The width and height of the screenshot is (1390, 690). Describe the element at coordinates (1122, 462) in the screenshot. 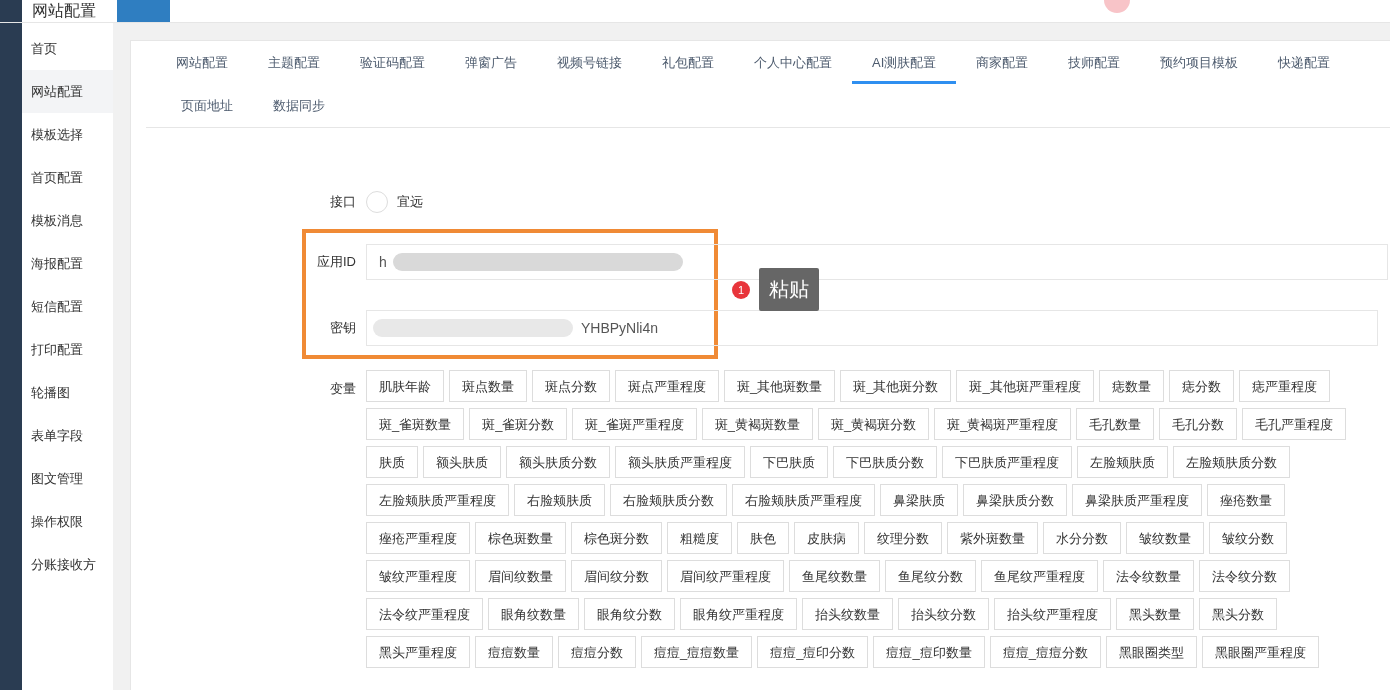

I see `variable-tag: 左脸颊肤质` at that location.